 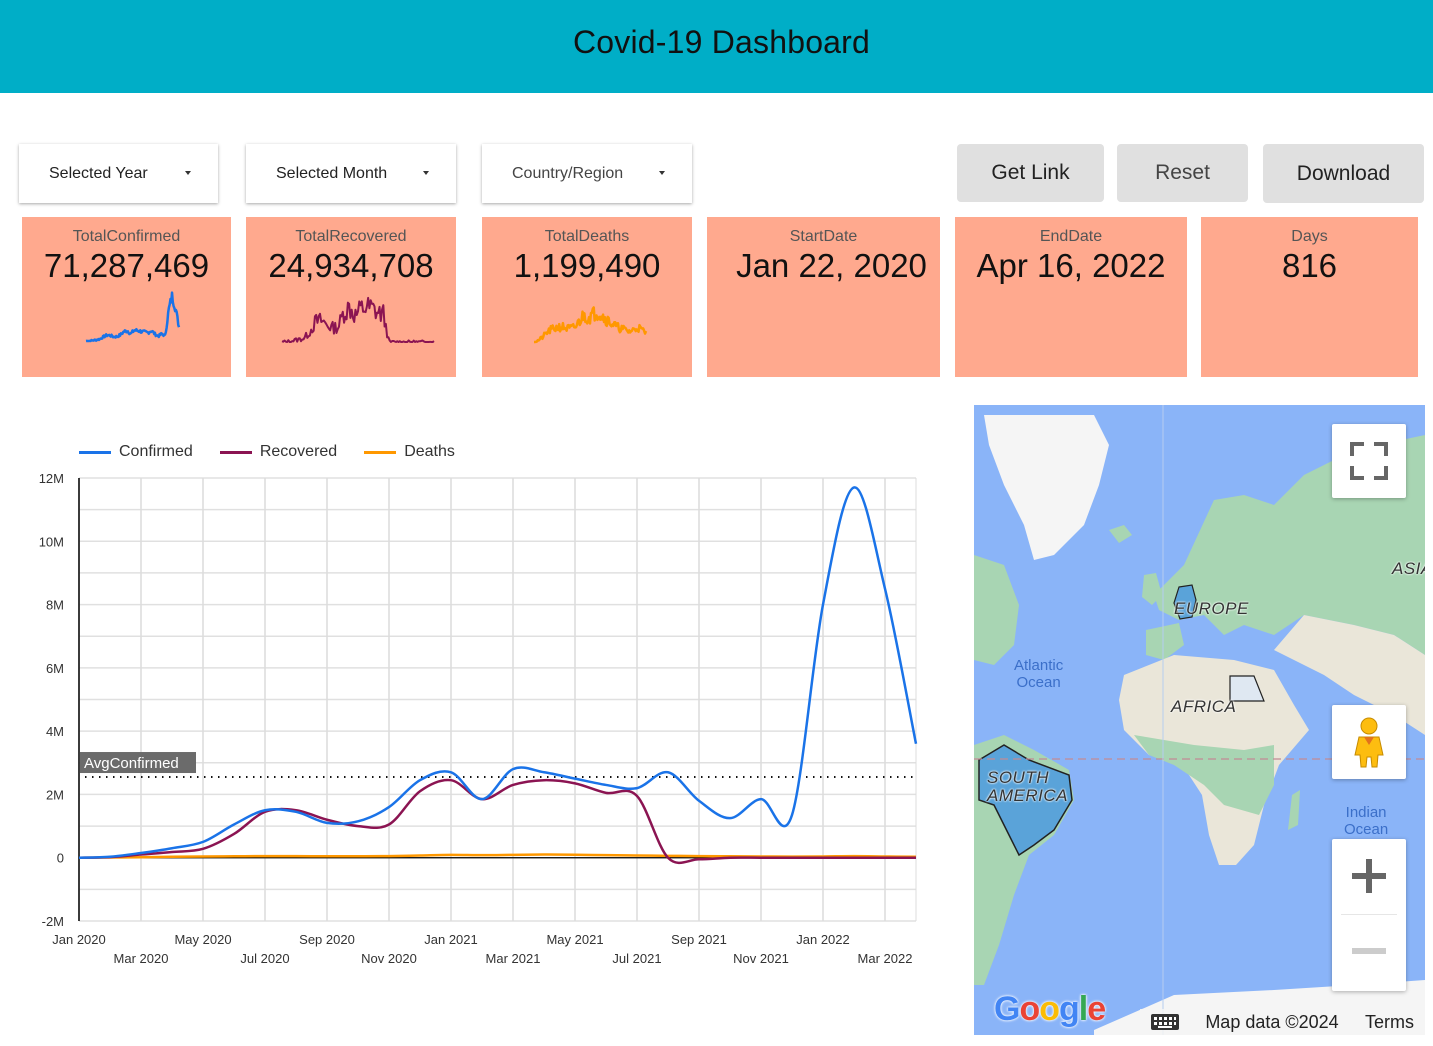 What do you see at coordinates (202, 939) in the screenshot?
I see `x-tick-label: May 2020` at bounding box center [202, 939].